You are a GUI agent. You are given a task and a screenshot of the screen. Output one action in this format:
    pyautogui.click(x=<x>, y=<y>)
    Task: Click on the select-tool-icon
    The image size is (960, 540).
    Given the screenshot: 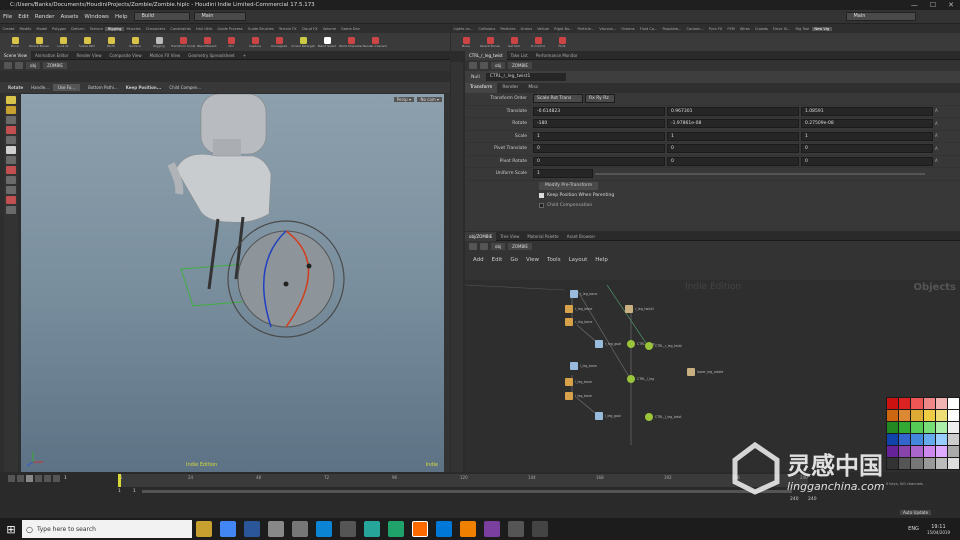 What is the action you would take?
    pyautogui.click(x=11, y=100)
    